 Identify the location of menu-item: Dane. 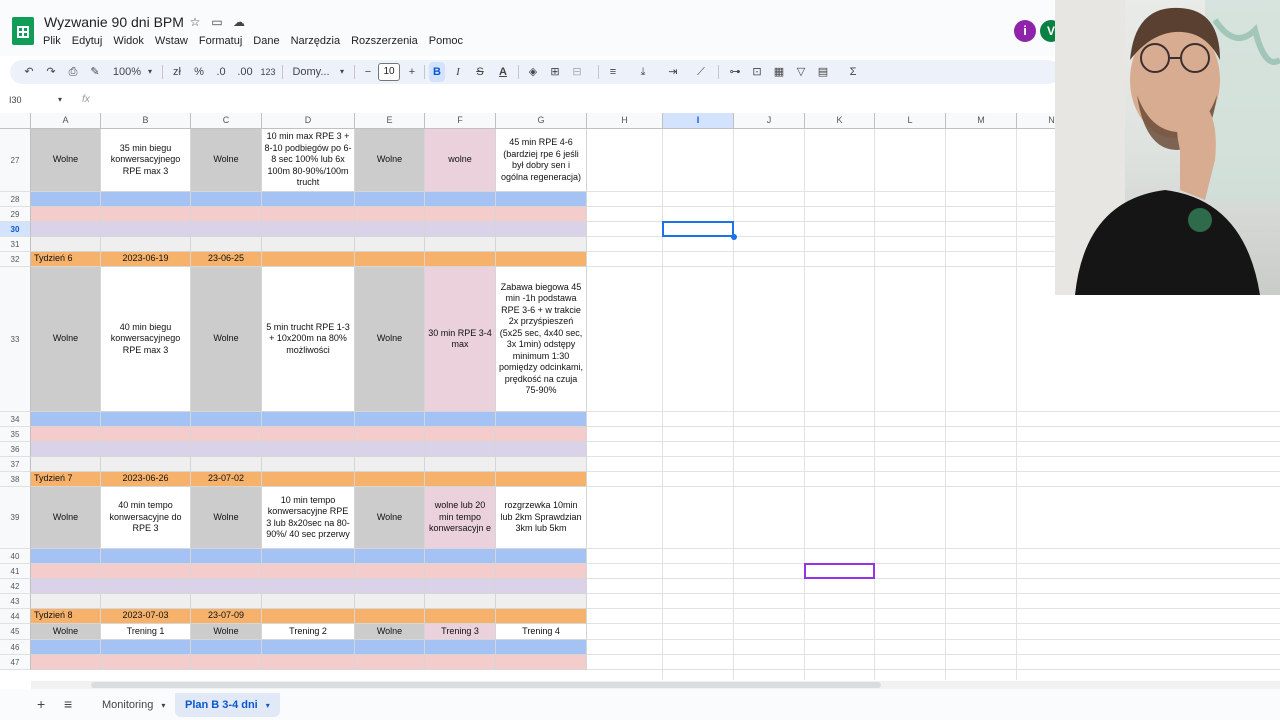
(266, 41).